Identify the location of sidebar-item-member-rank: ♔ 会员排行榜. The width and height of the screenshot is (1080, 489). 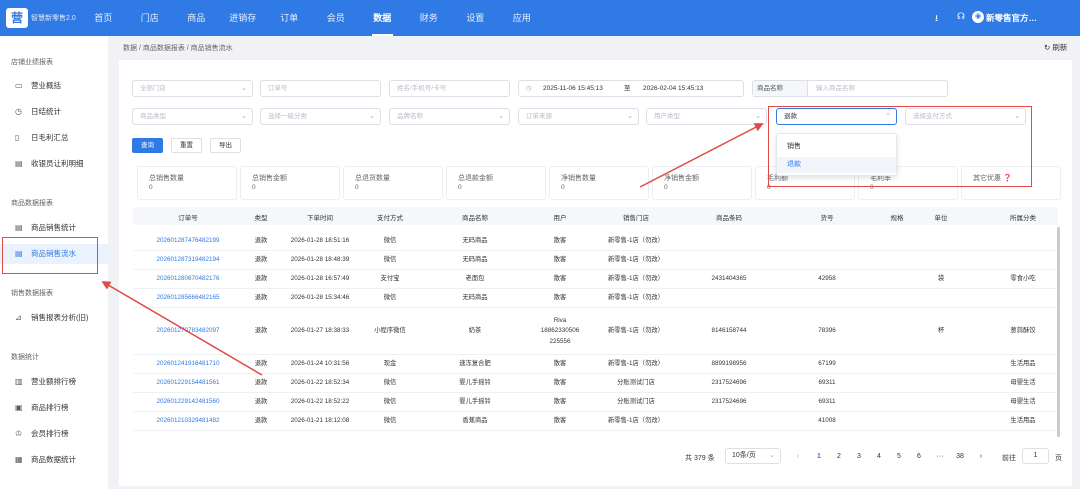
(54, 434).